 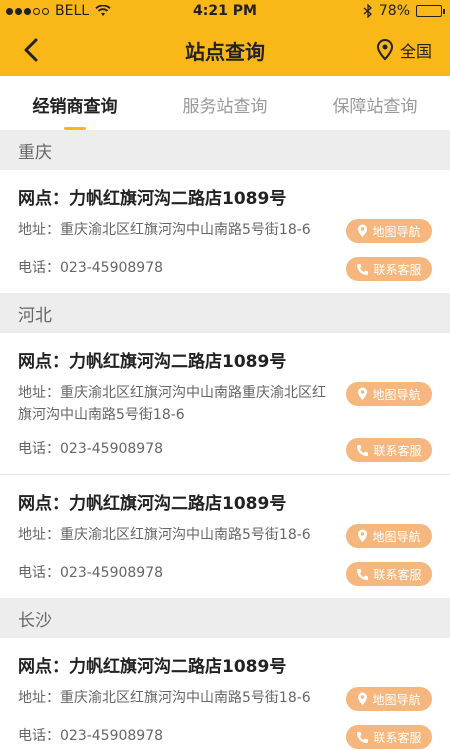 What do you see at coordinates (430, 11) in the screenshot?
I see `battery-icon` at bounding box center [430, 11].